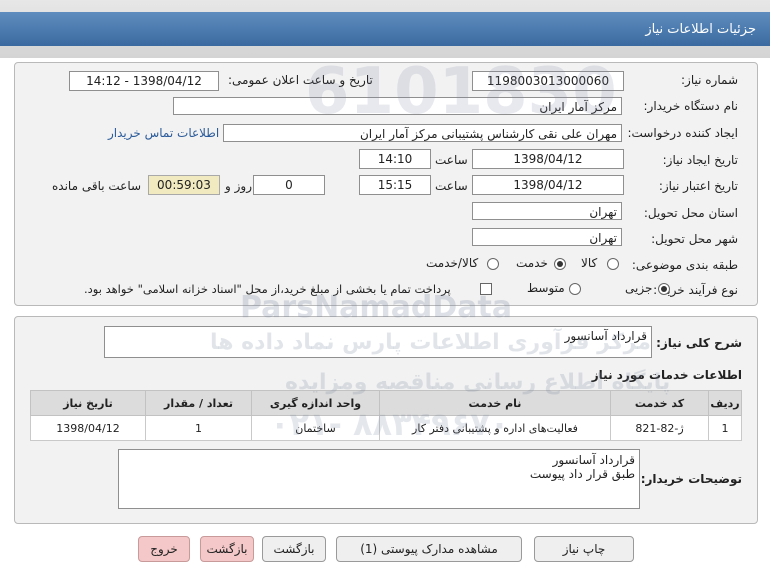 Image resolution: width=770 pixels, height=562 pixels. I want to click on days-field: 0, so click(289, 185).